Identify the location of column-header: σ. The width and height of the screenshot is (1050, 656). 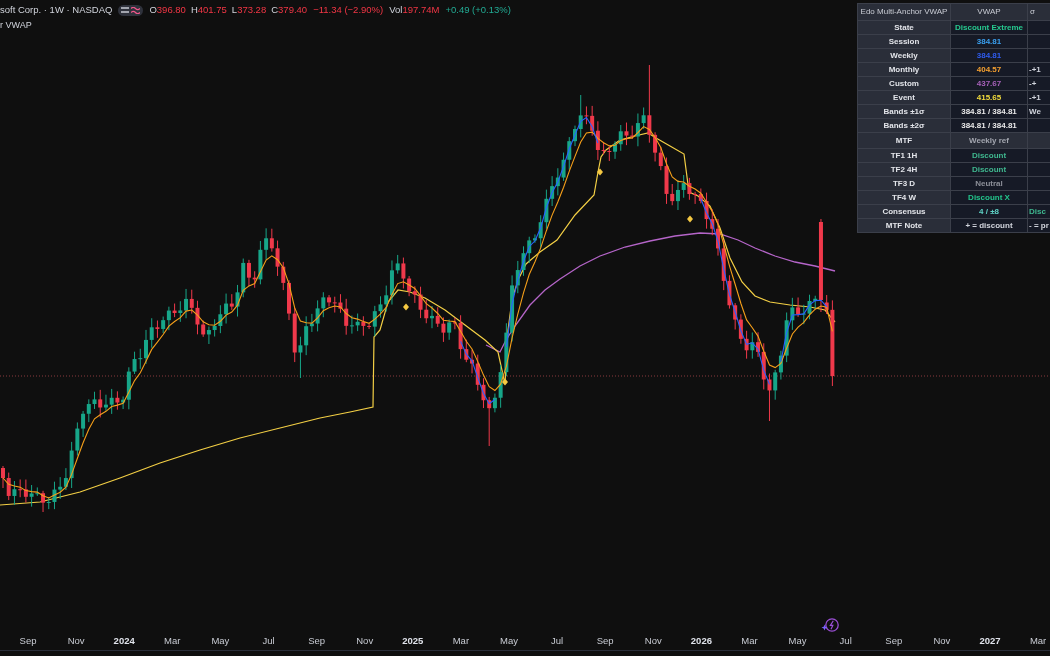
(1039, 12).